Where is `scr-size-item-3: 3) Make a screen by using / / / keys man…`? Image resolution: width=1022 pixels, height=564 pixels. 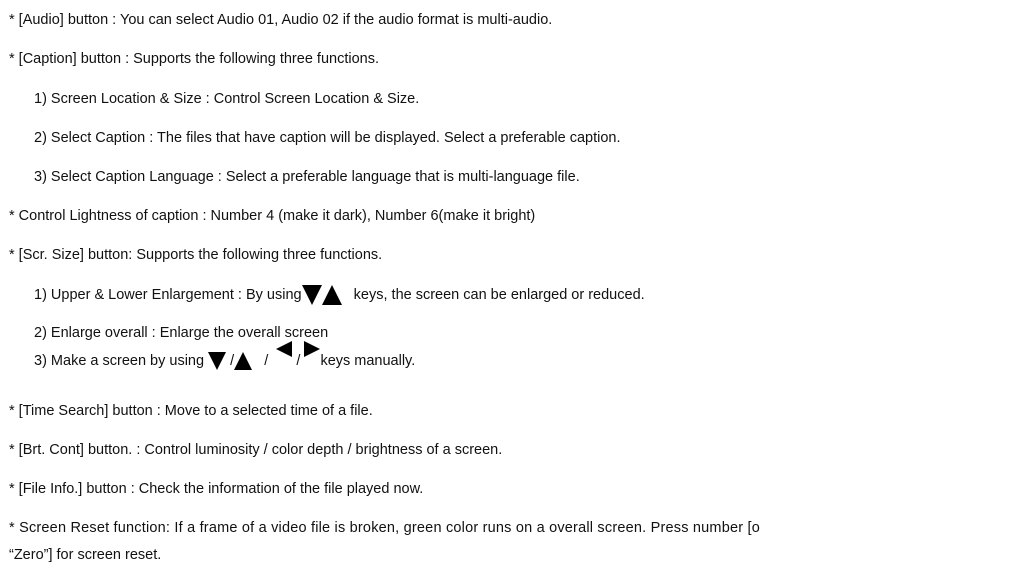
scr-size-item-3: 3) Make a screen by using / / / keys man… is located at coordinates (225, 356).